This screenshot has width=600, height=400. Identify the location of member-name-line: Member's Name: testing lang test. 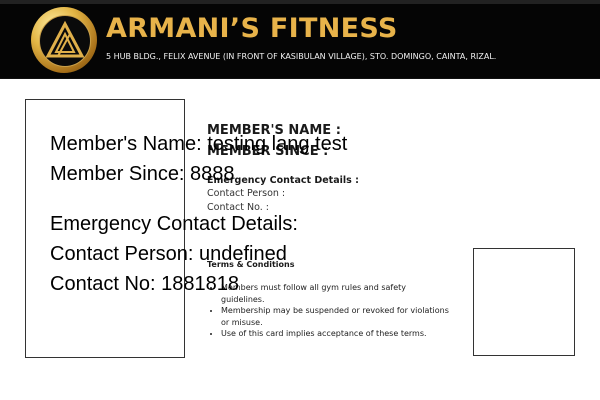
(199, 144).